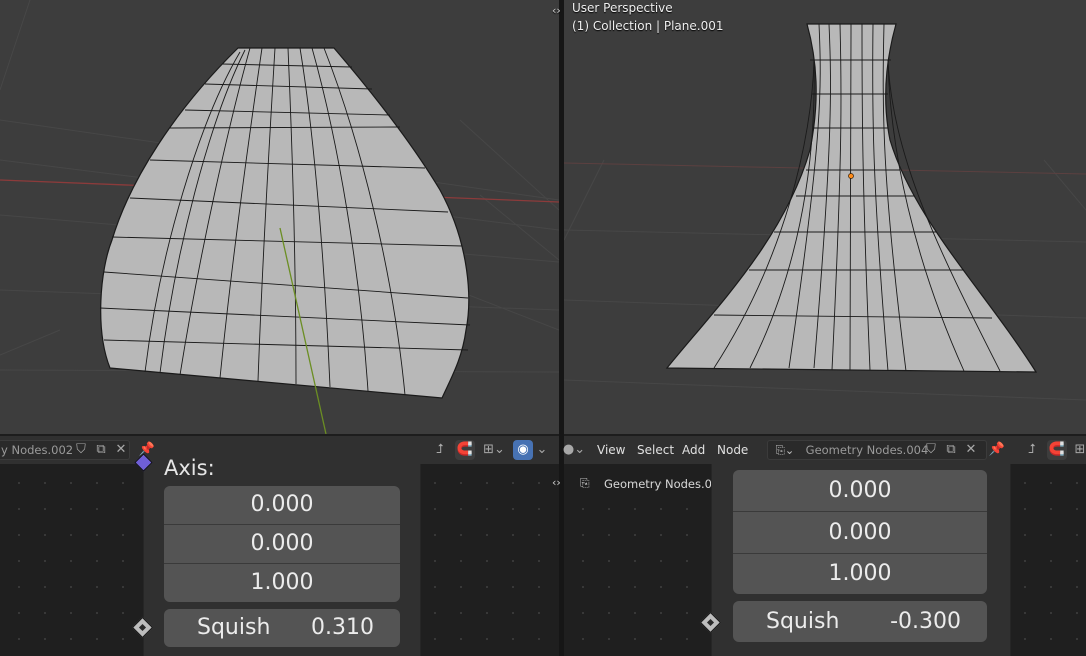 The image size is (1086, 656). Describe the element at coordinates (867, 450) in the screenshot. I see `node-tree-name-right: Geometry Nodes.004` at that location.